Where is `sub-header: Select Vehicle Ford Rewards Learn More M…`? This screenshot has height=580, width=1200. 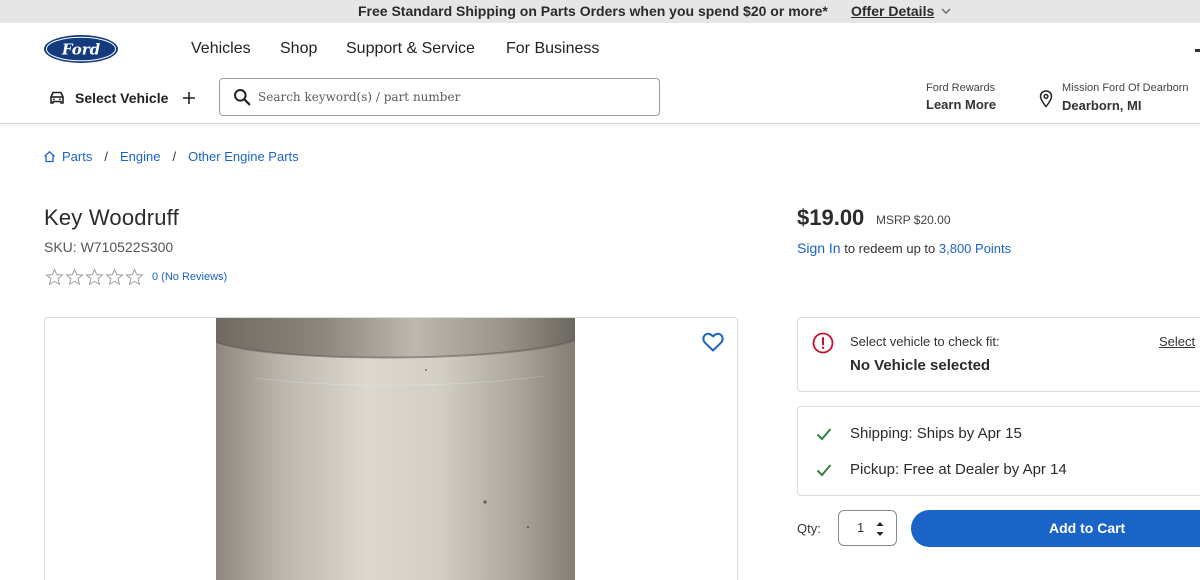 sub-header: Select Vehicle Ford Rewards Learn More M… is located at coordinates (600, 100).